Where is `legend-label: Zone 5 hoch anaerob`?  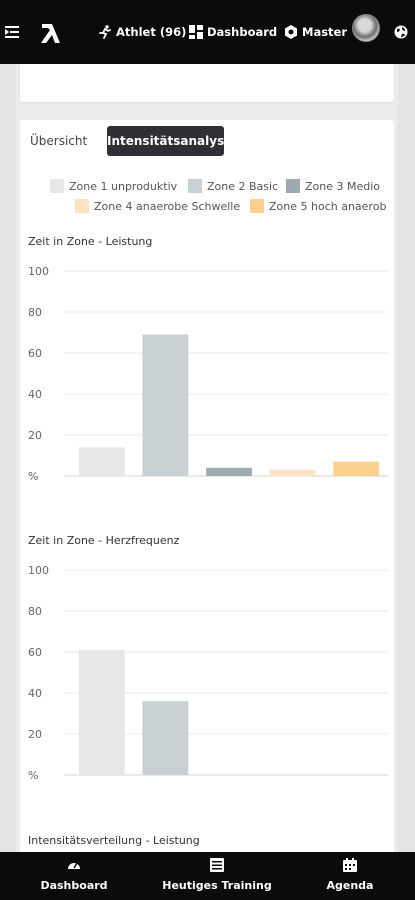 legend-label: Zone 5 hoch anaerob is located at coordinates (328, 206).